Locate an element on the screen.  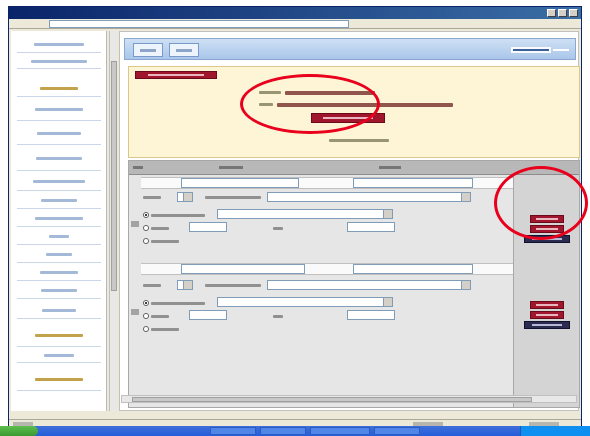
sidebar-scroll-thumb is located at coordinates (114, 176).